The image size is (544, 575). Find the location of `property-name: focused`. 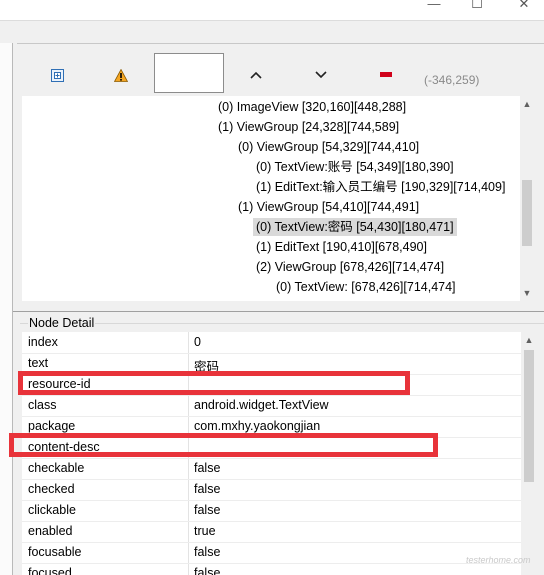

property-name: focused is located at coordinates (50, 570).